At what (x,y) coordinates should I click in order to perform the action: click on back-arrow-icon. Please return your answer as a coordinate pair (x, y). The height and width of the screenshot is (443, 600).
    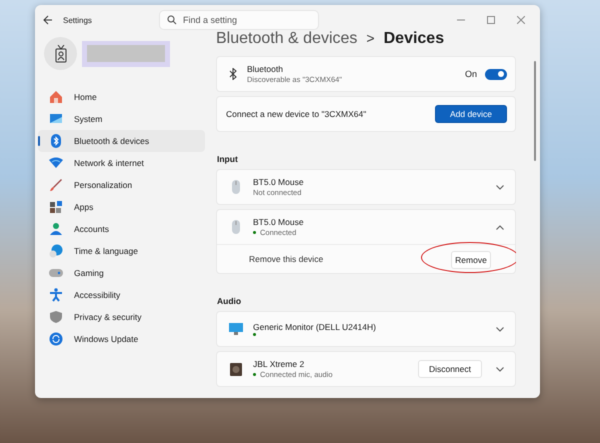
    Looking at the image, I should click on (48, 20).